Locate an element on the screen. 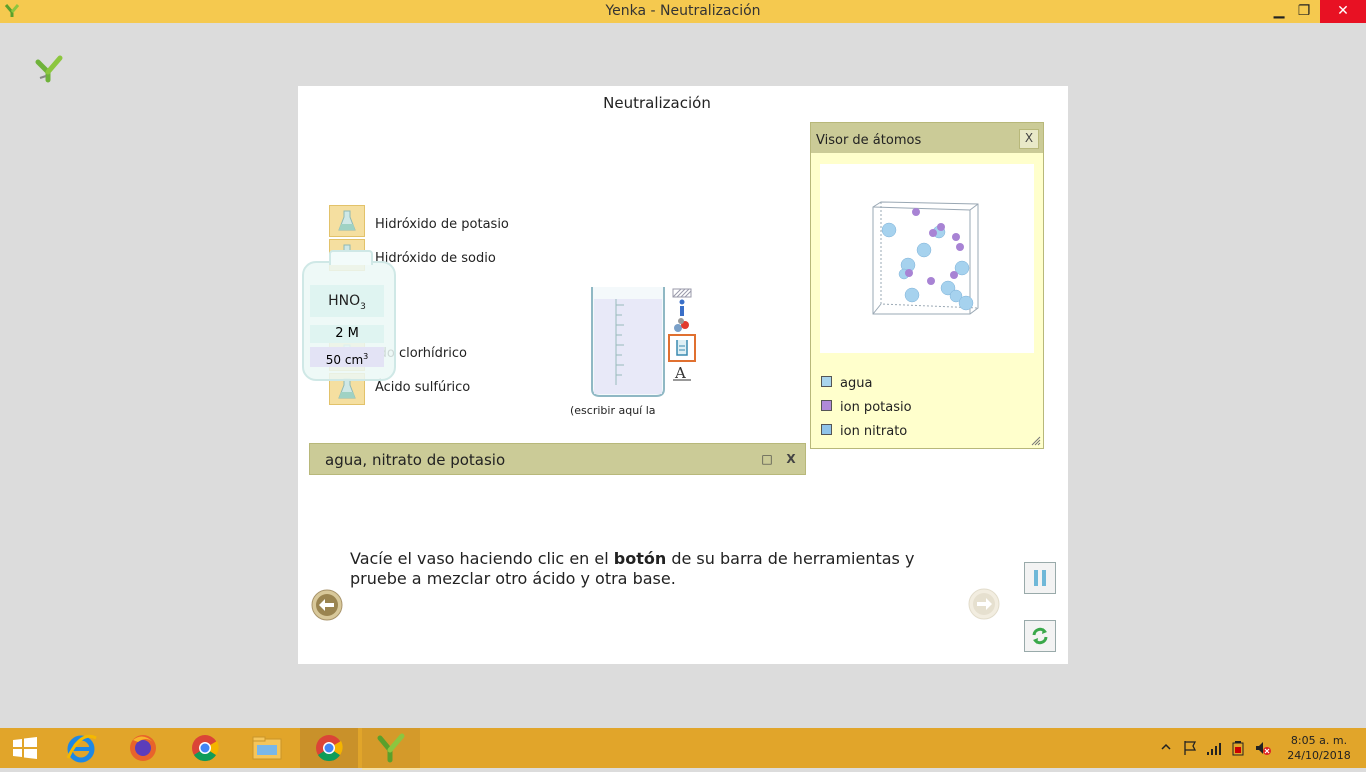 The image size is (1366, 772). legend-item-nitrate-ion: ion nitrato is located at coordinates (864, 431).